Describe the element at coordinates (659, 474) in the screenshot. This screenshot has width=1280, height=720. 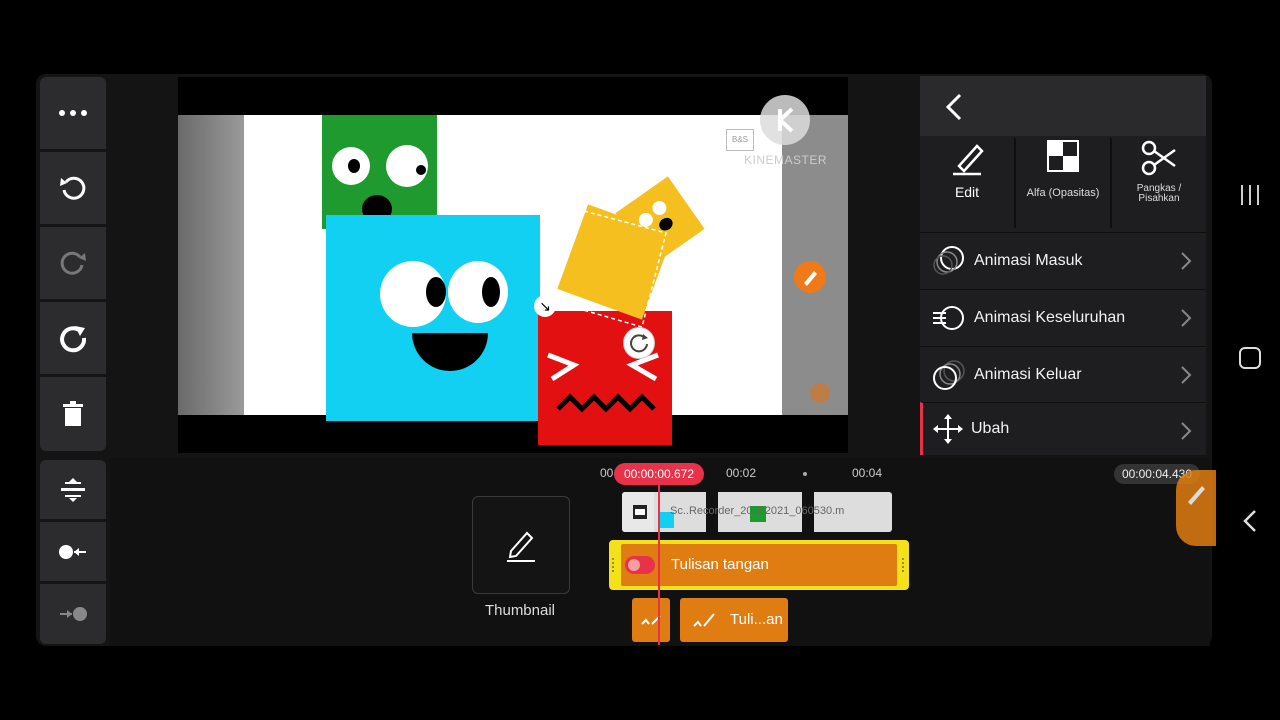
I see `playhead-time: 00:00:00.672` at that location.